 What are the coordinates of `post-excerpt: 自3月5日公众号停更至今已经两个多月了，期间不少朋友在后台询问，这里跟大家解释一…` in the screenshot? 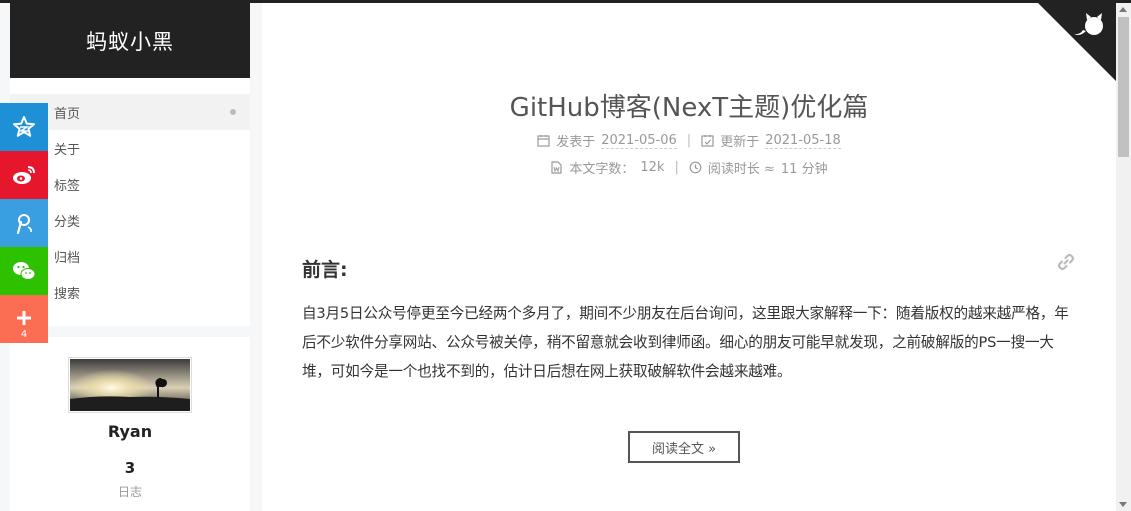 It's located at (685, 343).